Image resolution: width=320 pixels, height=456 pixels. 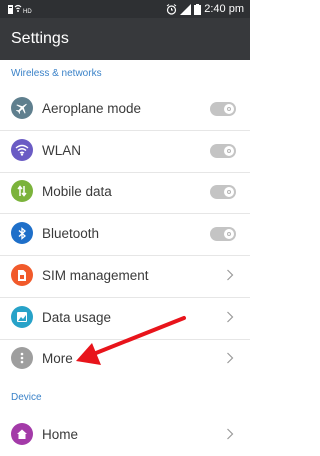 What do you see at coordinates (26, 397) in the screenshot?
I see `section-header-device: Device` at bounding box center [26, 397].